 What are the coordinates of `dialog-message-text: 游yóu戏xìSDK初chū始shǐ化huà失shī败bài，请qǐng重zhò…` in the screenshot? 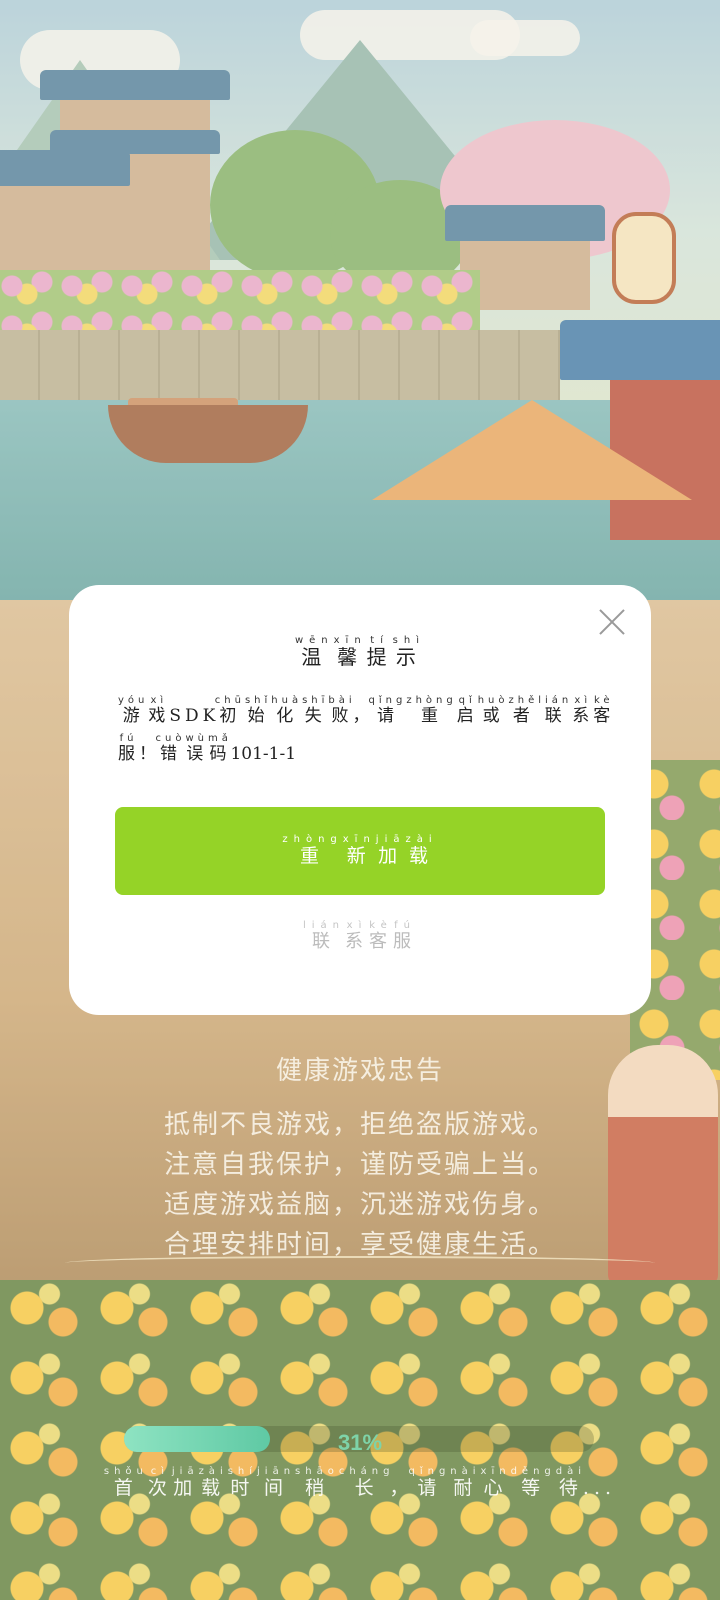 It's located at (366, 729).